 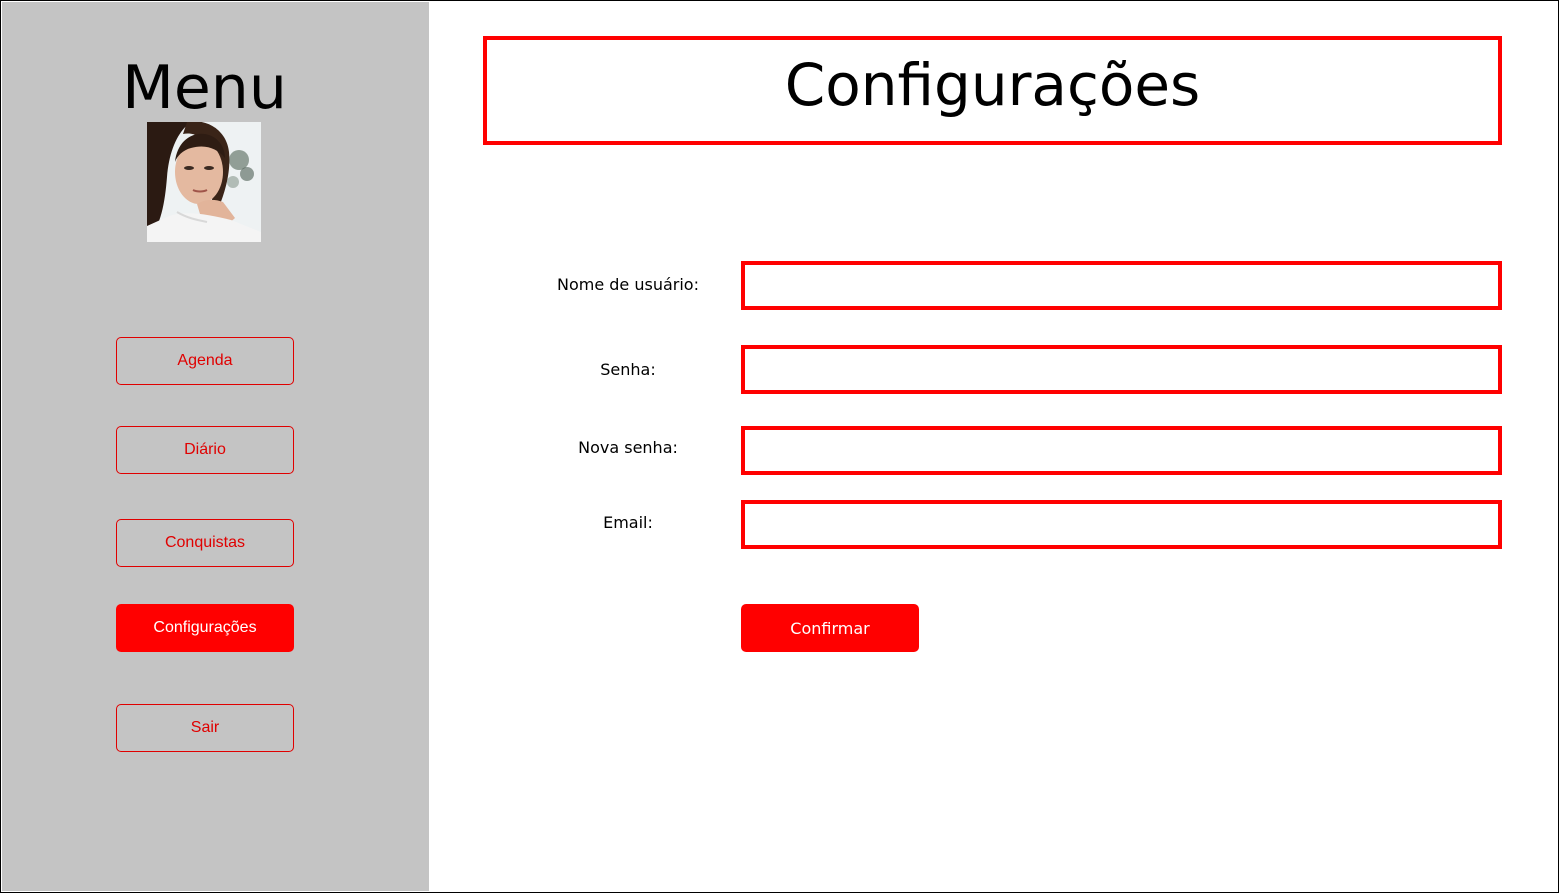 What do you see at coordinates (628, 447) in the screenshot?
I see `new-password-label: Nova senha:` at bounding box center [628, 447].